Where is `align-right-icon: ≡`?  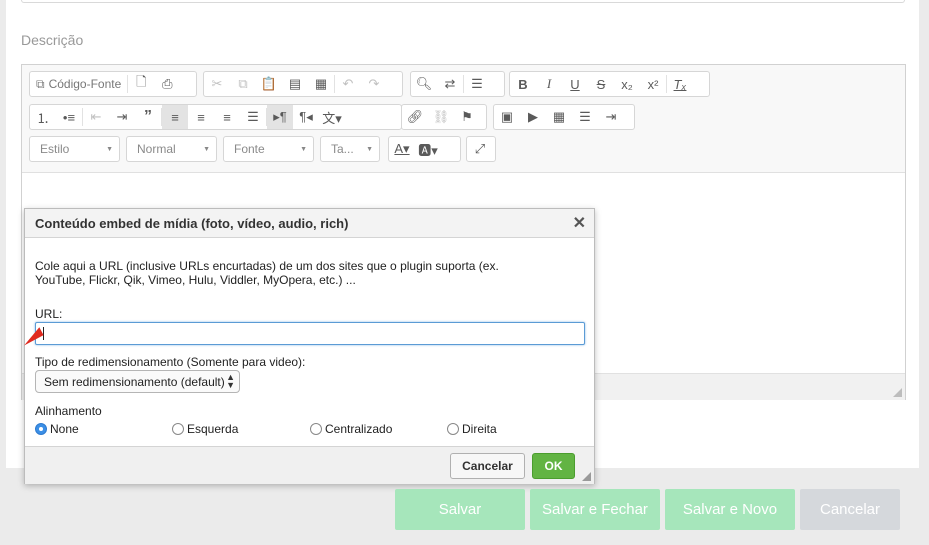
align-right-icon: ≡ is located at coordinates (227, 117).